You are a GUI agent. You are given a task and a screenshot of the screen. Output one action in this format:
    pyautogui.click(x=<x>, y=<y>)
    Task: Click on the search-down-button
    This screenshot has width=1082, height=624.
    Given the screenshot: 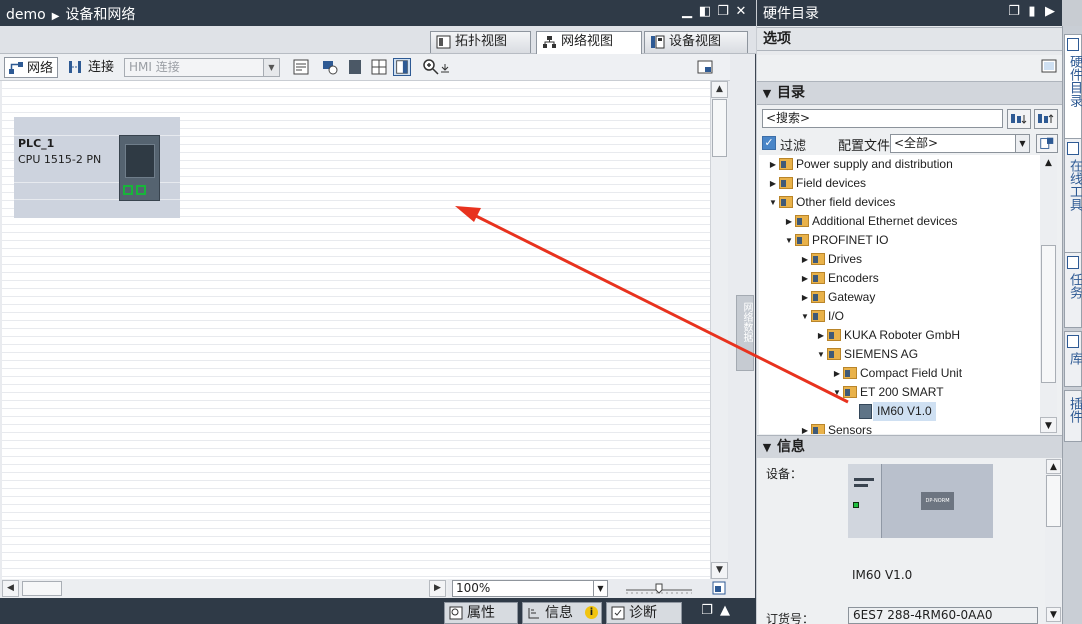 What is the action you would take?
    pyautogui.click(x=1019, y=119)
    